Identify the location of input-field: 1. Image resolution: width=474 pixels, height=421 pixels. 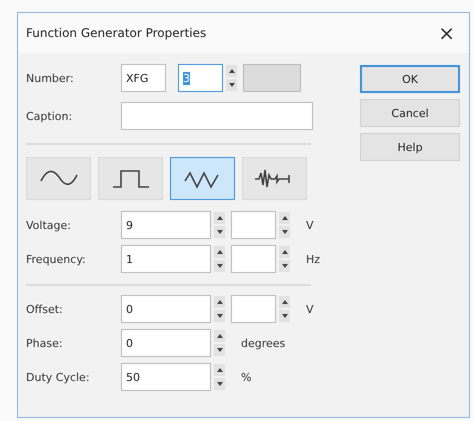
(166, 259).